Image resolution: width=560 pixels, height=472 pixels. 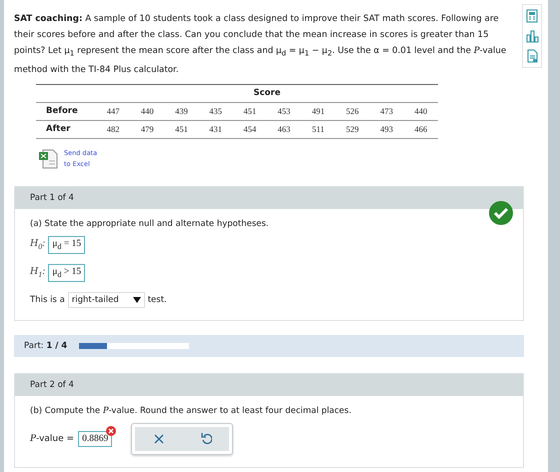 What do you see at coordinates (38, 273) in the screenshot?
I see `hypothesis-label: H$_{1}$:` at bounding box center [38, 273].